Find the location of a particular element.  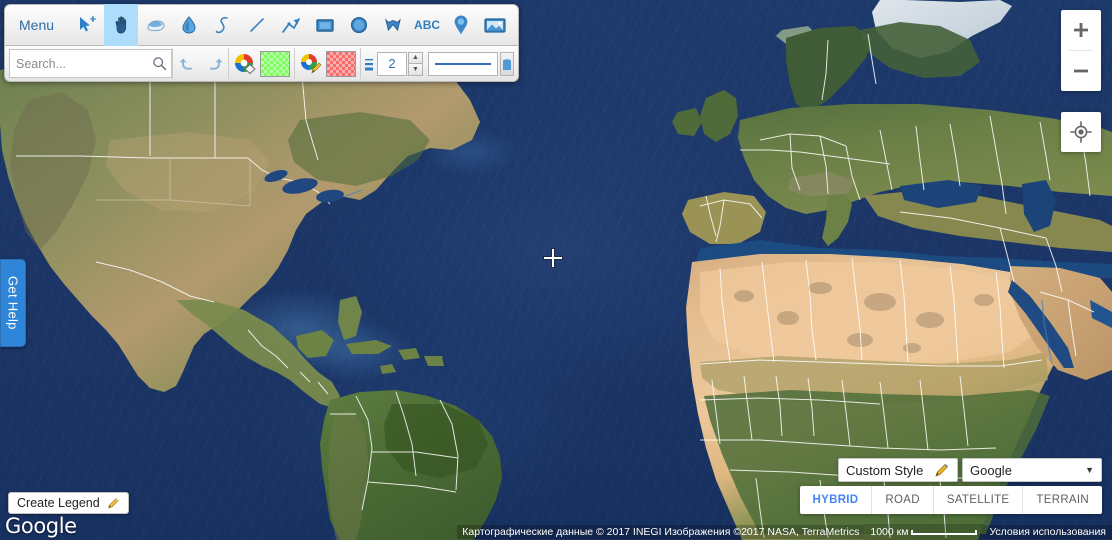

history-group is located at coordinates (200, 63).